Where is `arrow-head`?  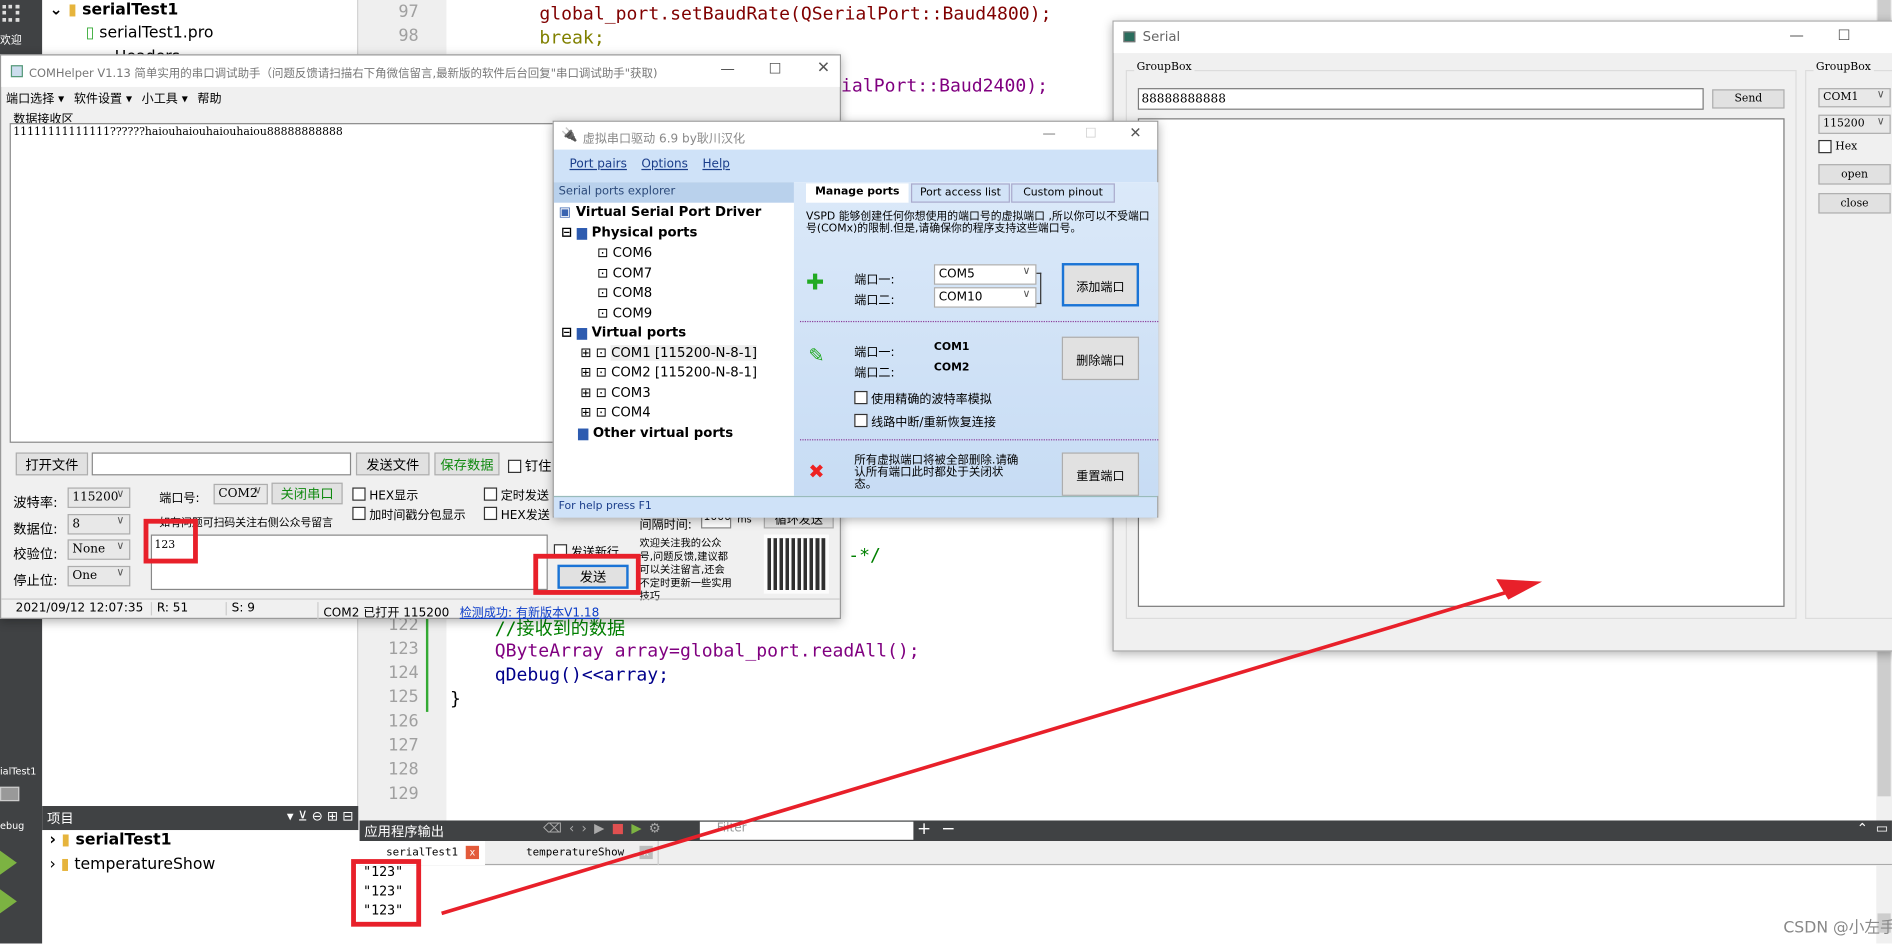 arrow-head is located at coordinates (1519, 589).